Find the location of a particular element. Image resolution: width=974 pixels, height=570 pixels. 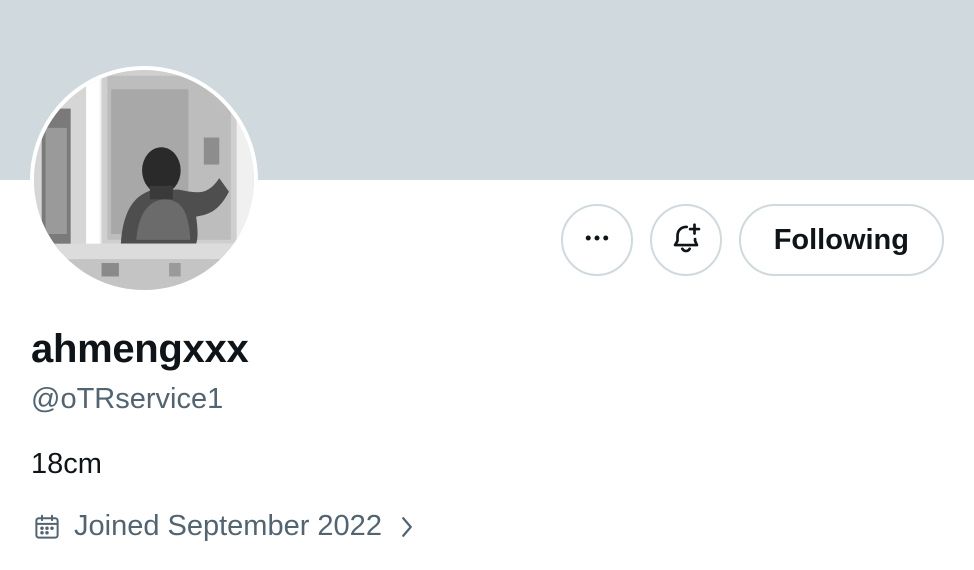

user-handle: @oTRservice1 is located at coordinates (127, 399).